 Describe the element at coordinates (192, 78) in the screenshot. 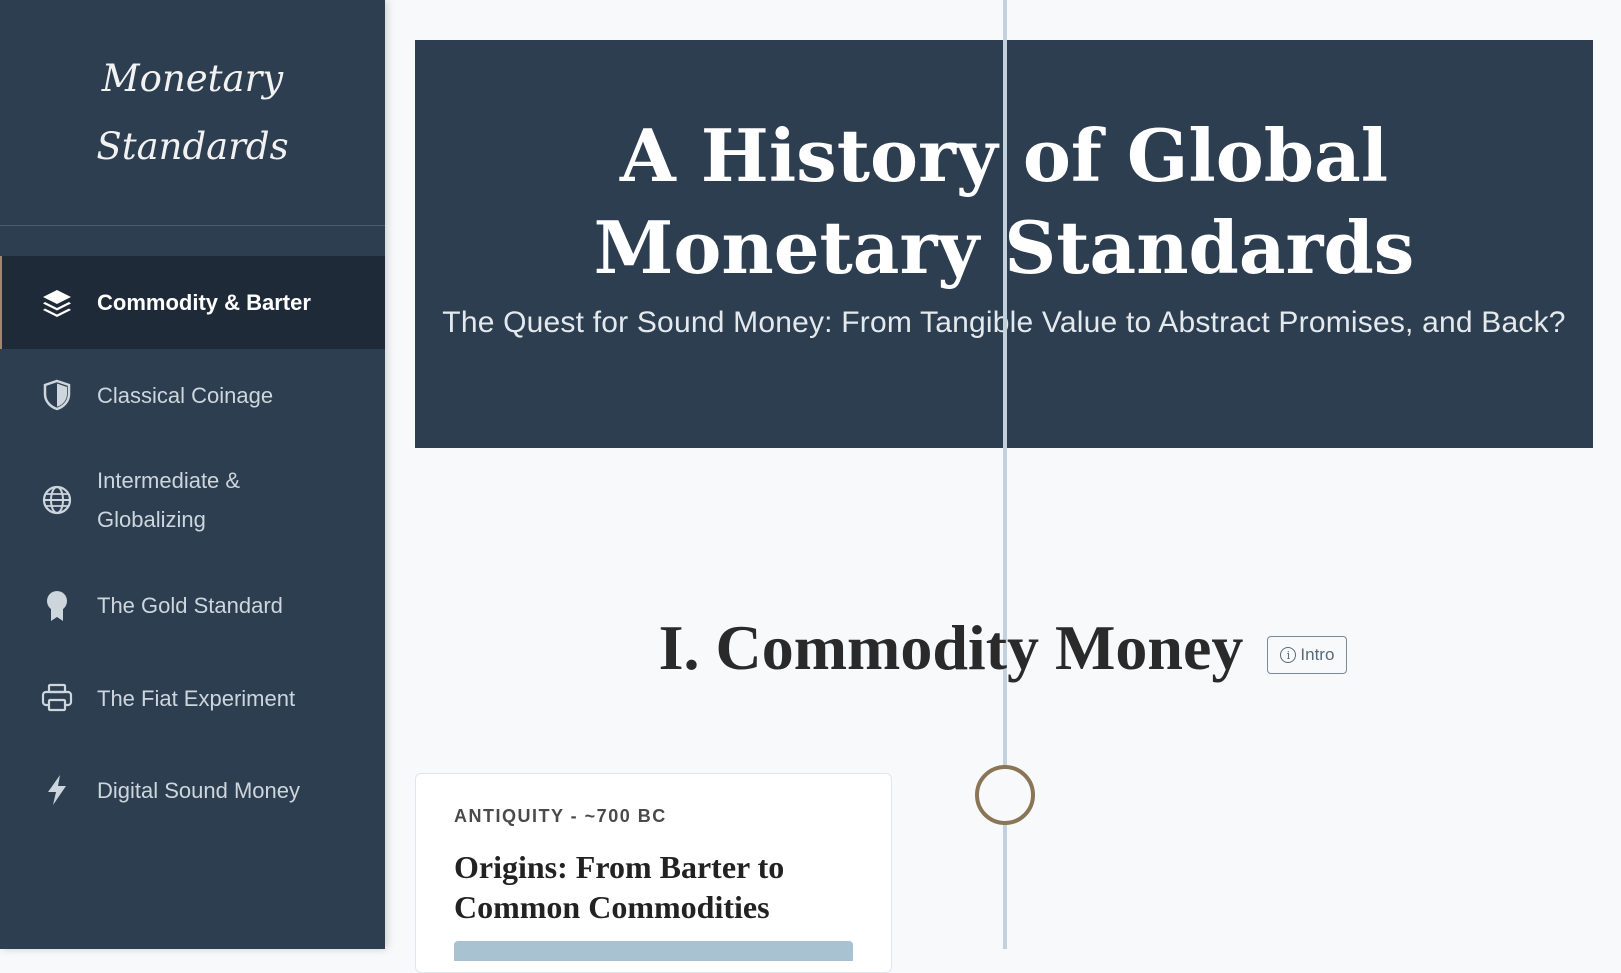

I see `brand-line-1: Monetary` at that location.